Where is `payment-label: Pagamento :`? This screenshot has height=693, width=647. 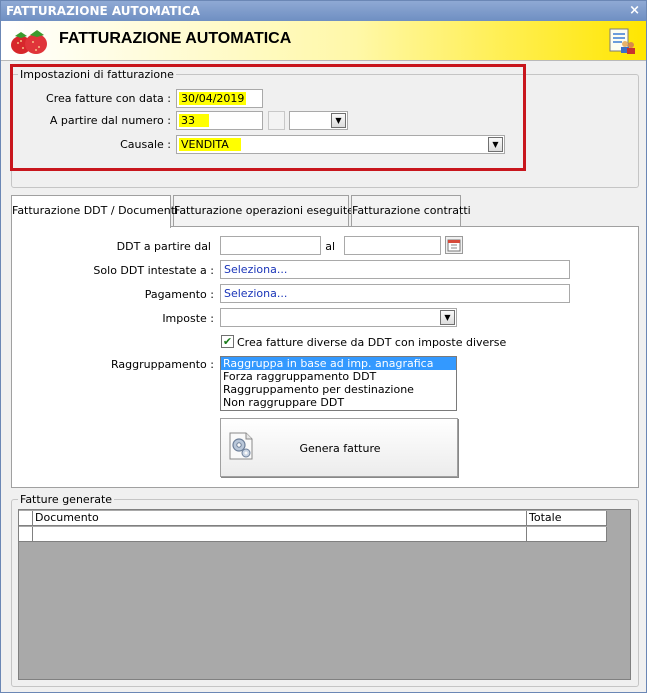
payment-label: Pagamento : is located at coordinates (179, 294).